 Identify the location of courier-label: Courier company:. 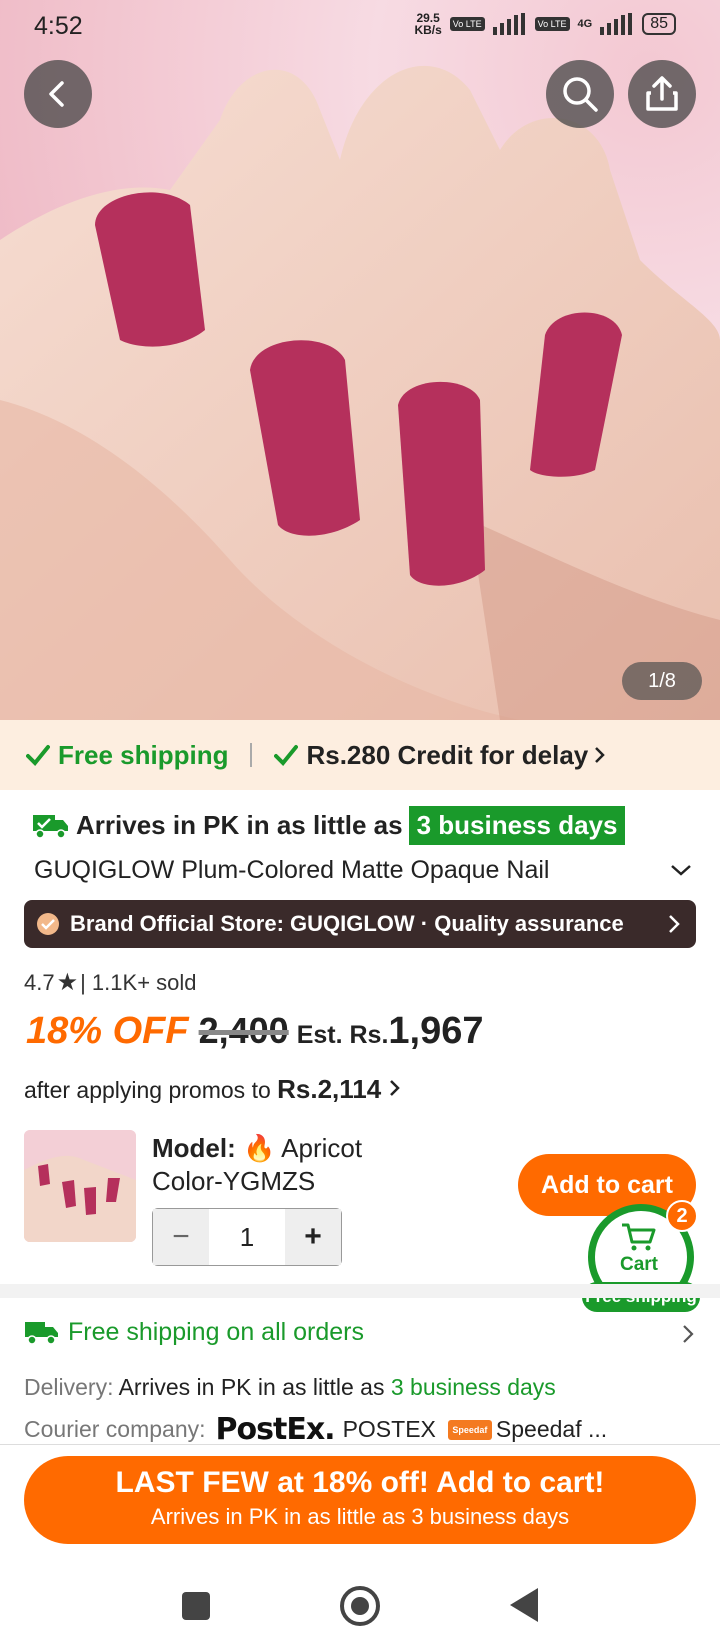
(115, 1429).